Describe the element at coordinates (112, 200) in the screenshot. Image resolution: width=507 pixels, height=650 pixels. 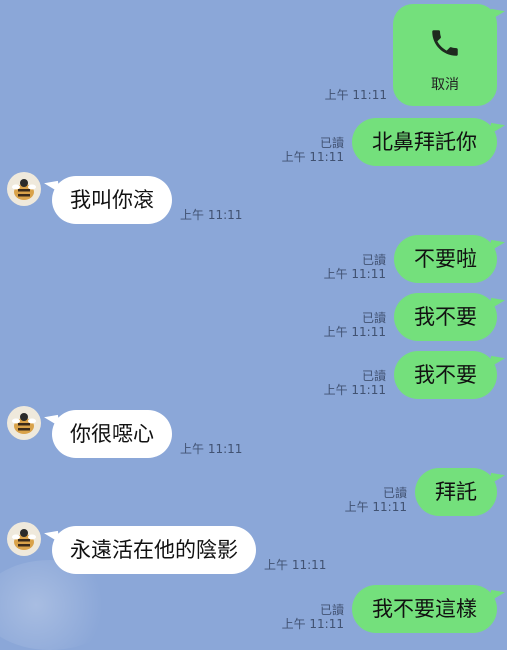
I see `message-bubble: 我叫你滾` at that location.